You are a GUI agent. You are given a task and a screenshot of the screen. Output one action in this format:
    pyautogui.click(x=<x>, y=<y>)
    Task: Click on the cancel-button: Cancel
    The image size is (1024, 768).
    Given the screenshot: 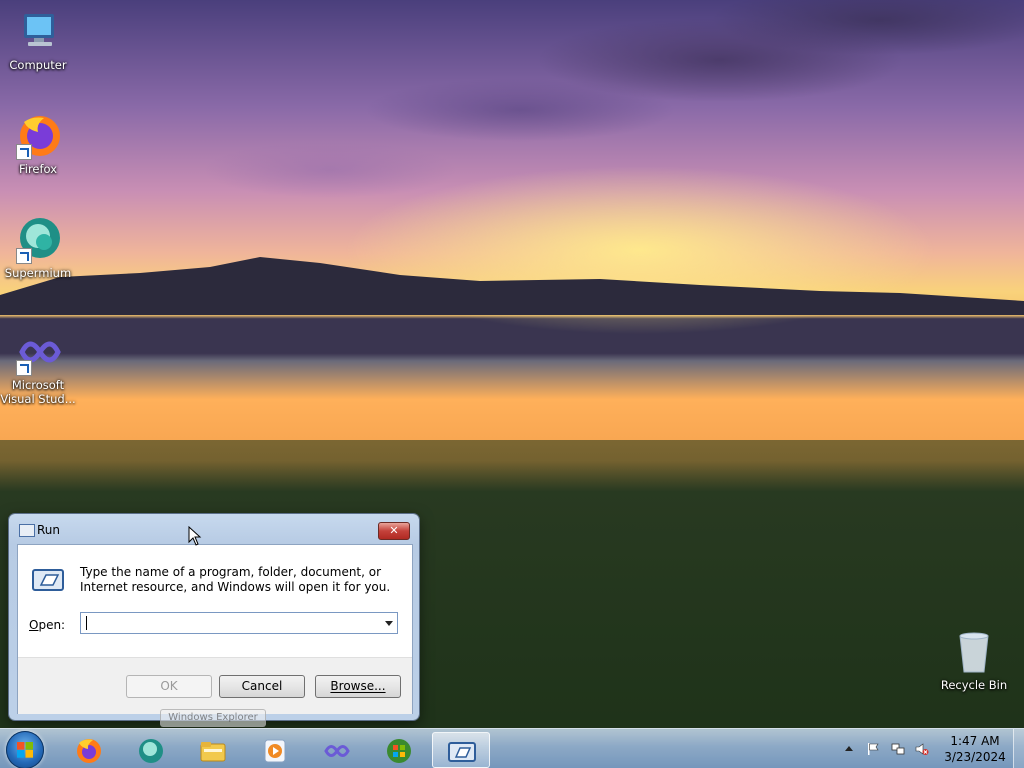 What is the action you would take?
    pyautogui.click(x=262, y=686)
    